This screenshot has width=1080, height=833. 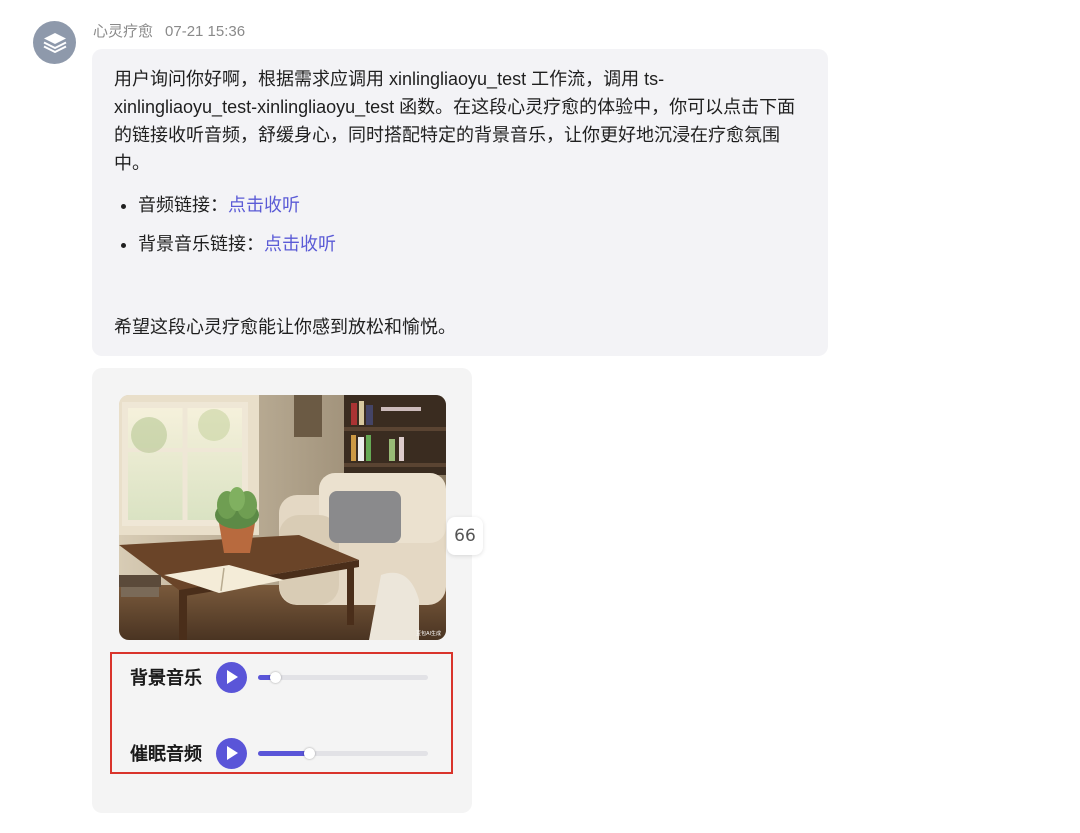 What do you see at coordinates (123, 31) in the screenshot?
I see `sender-name: 心灵疗愈` at bounding box center [123, 31].